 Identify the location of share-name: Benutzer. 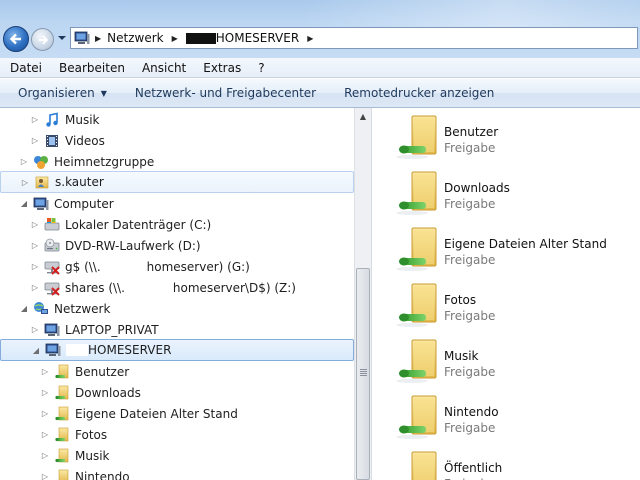
(471, 132).